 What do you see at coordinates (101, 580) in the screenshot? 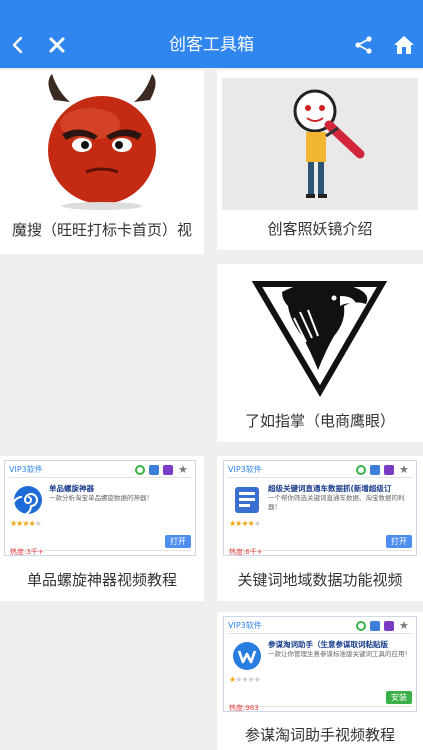
I see `card-title: 单品螺旋神器视频教程` at bounding box center [101, 580].